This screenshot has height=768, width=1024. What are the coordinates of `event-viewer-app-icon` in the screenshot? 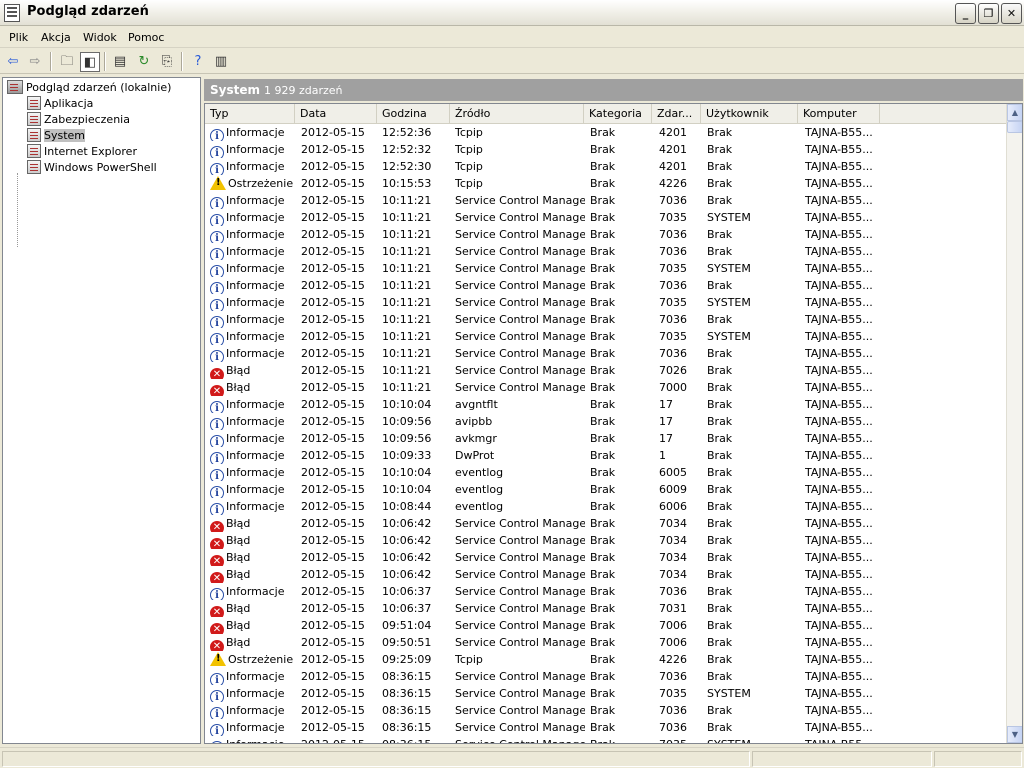 It's located at (12, 13).